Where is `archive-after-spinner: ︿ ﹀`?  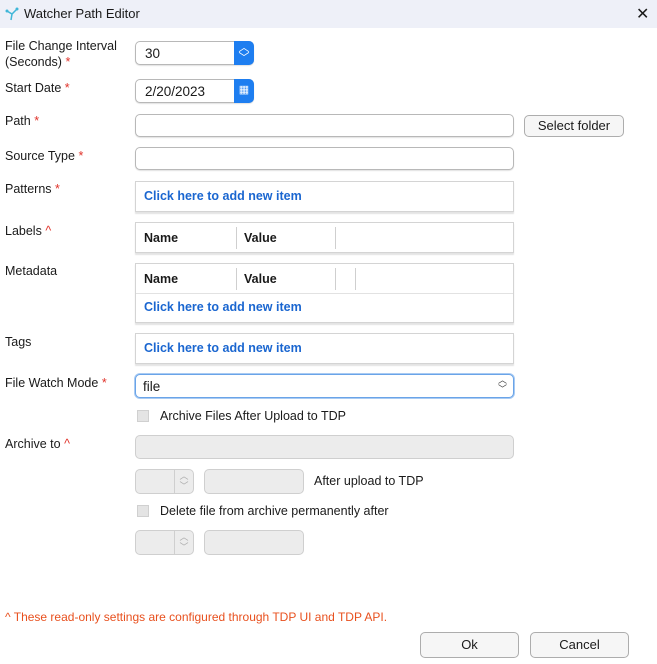 archive-after-spinner: ︿ ﹀ is located at coordinates (164, 481).